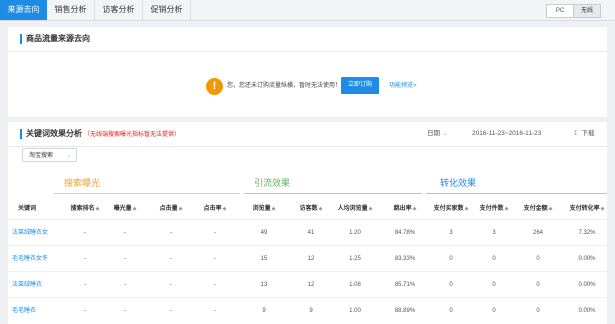  What do you see at coordinates (507, 133) in the screenshot?
I see `date-range: 2016-11-23~2016-11-23` at bounding box center [507, 133].